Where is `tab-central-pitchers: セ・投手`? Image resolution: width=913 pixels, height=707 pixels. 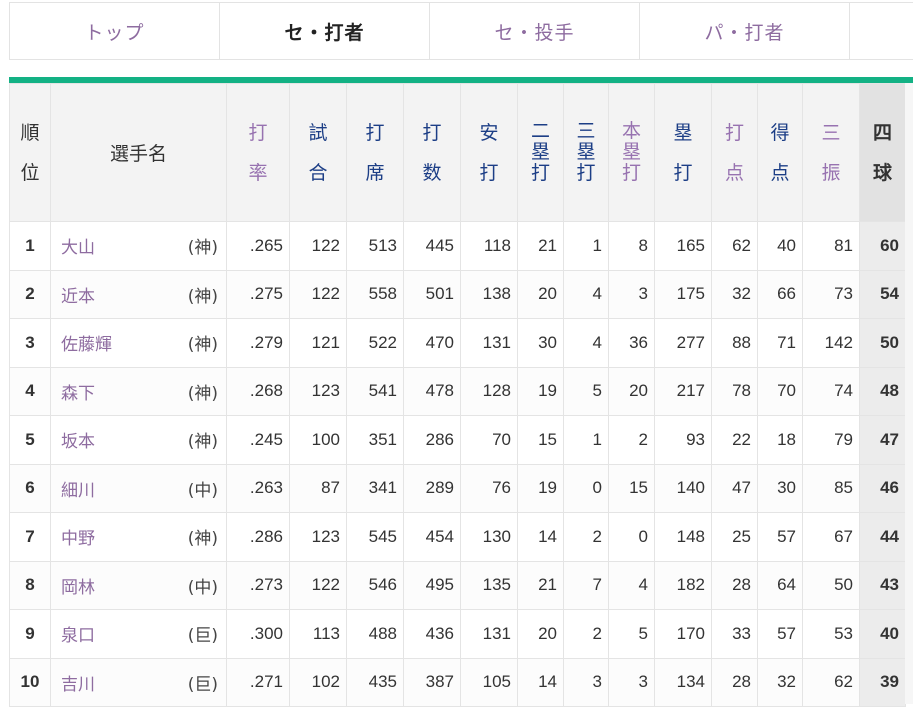
tab-central-pitchers: セ・投手 is located at coordinates (535, 31).